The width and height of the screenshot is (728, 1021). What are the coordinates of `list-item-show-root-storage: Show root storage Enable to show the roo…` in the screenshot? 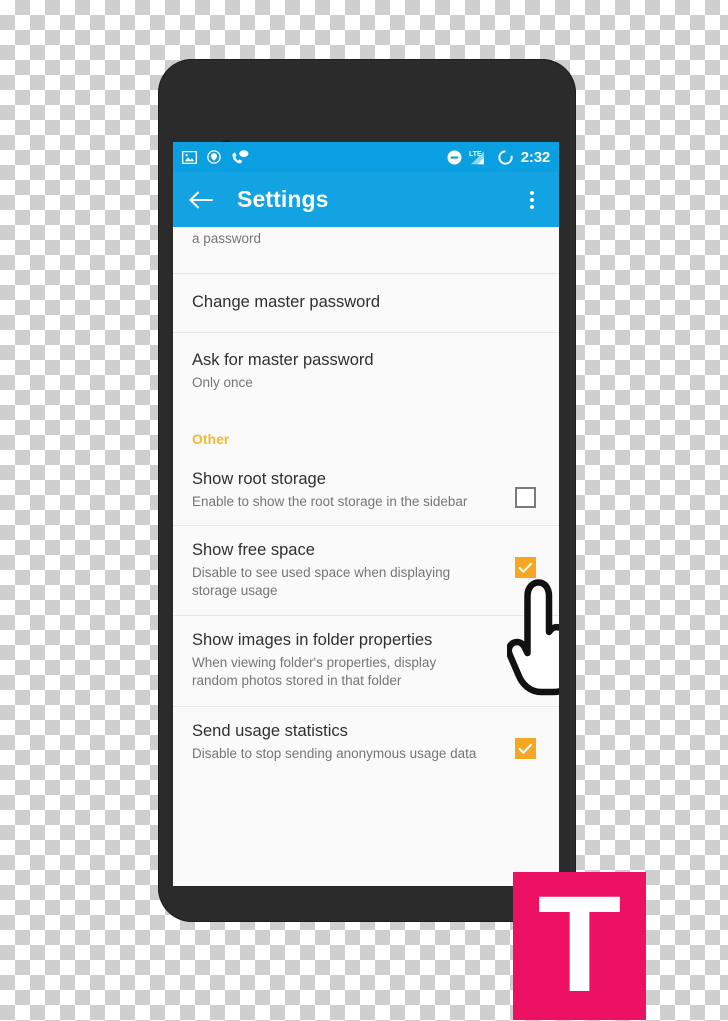 It's located at (366, 491).